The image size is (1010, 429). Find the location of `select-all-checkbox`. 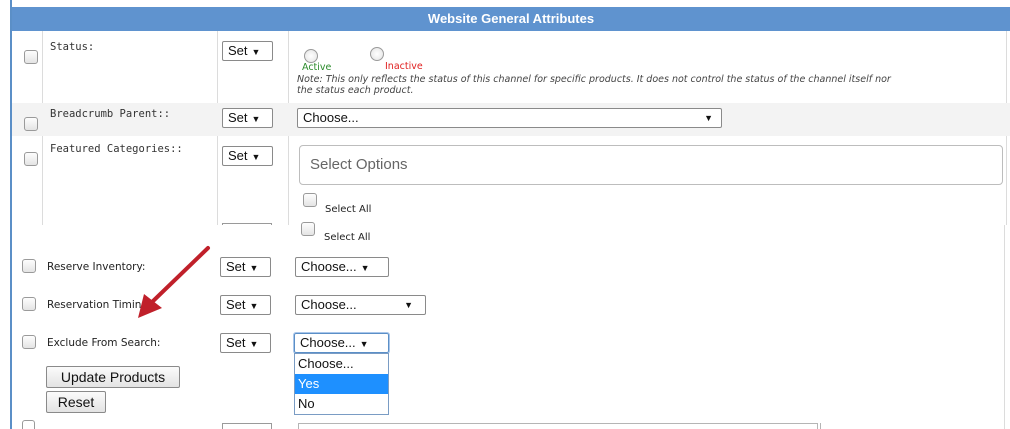

select-all-checkbox is located at coordinates (308, 229).